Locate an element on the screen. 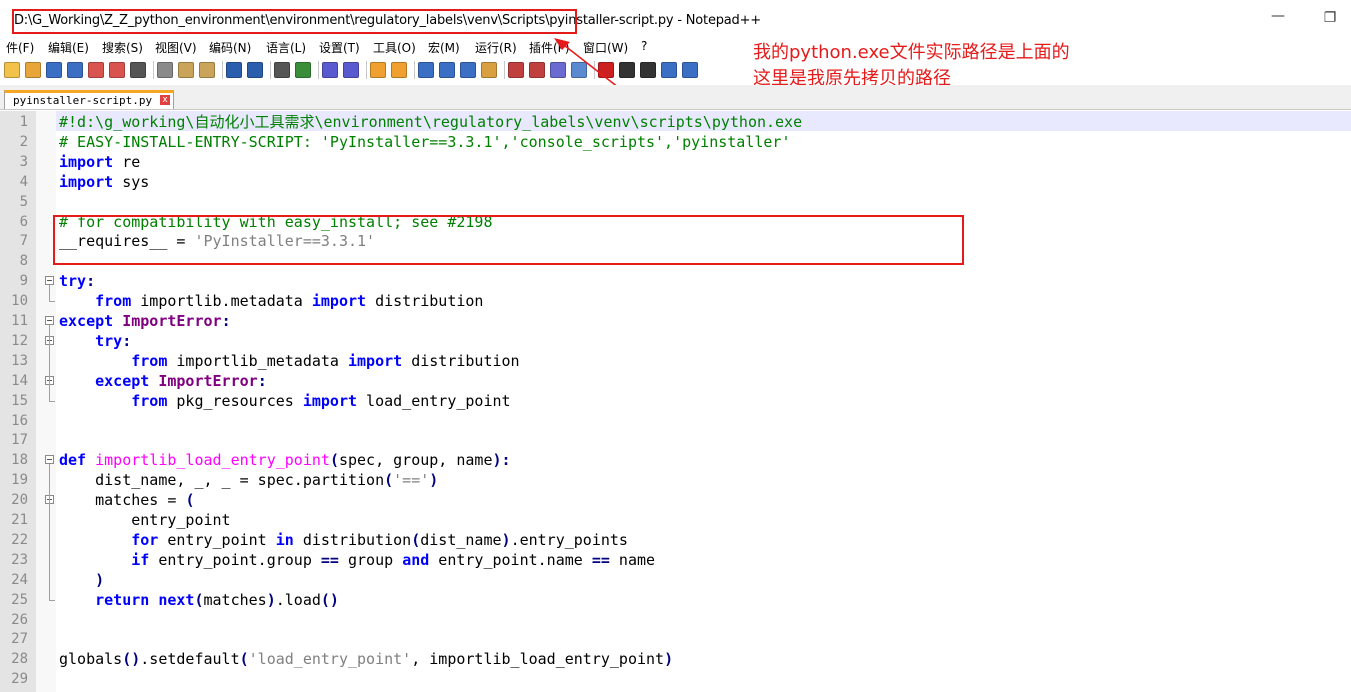 The width and height of the screenshot is (1351, 692). redo-icon is located at coordinates (255, 70).